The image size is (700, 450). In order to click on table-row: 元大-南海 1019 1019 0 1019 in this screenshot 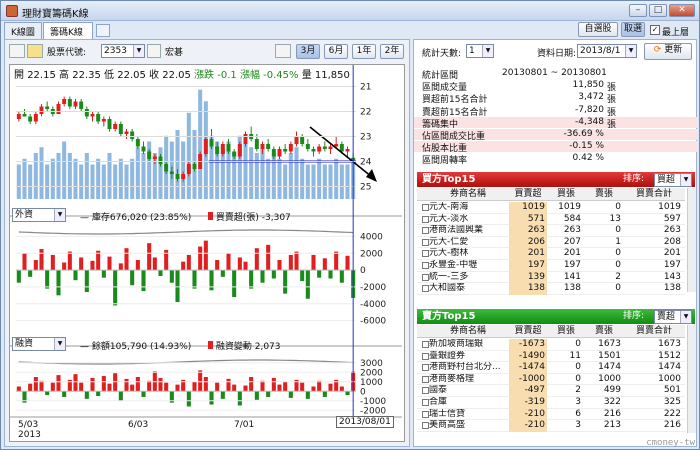, I will do `click(551, 208)`.